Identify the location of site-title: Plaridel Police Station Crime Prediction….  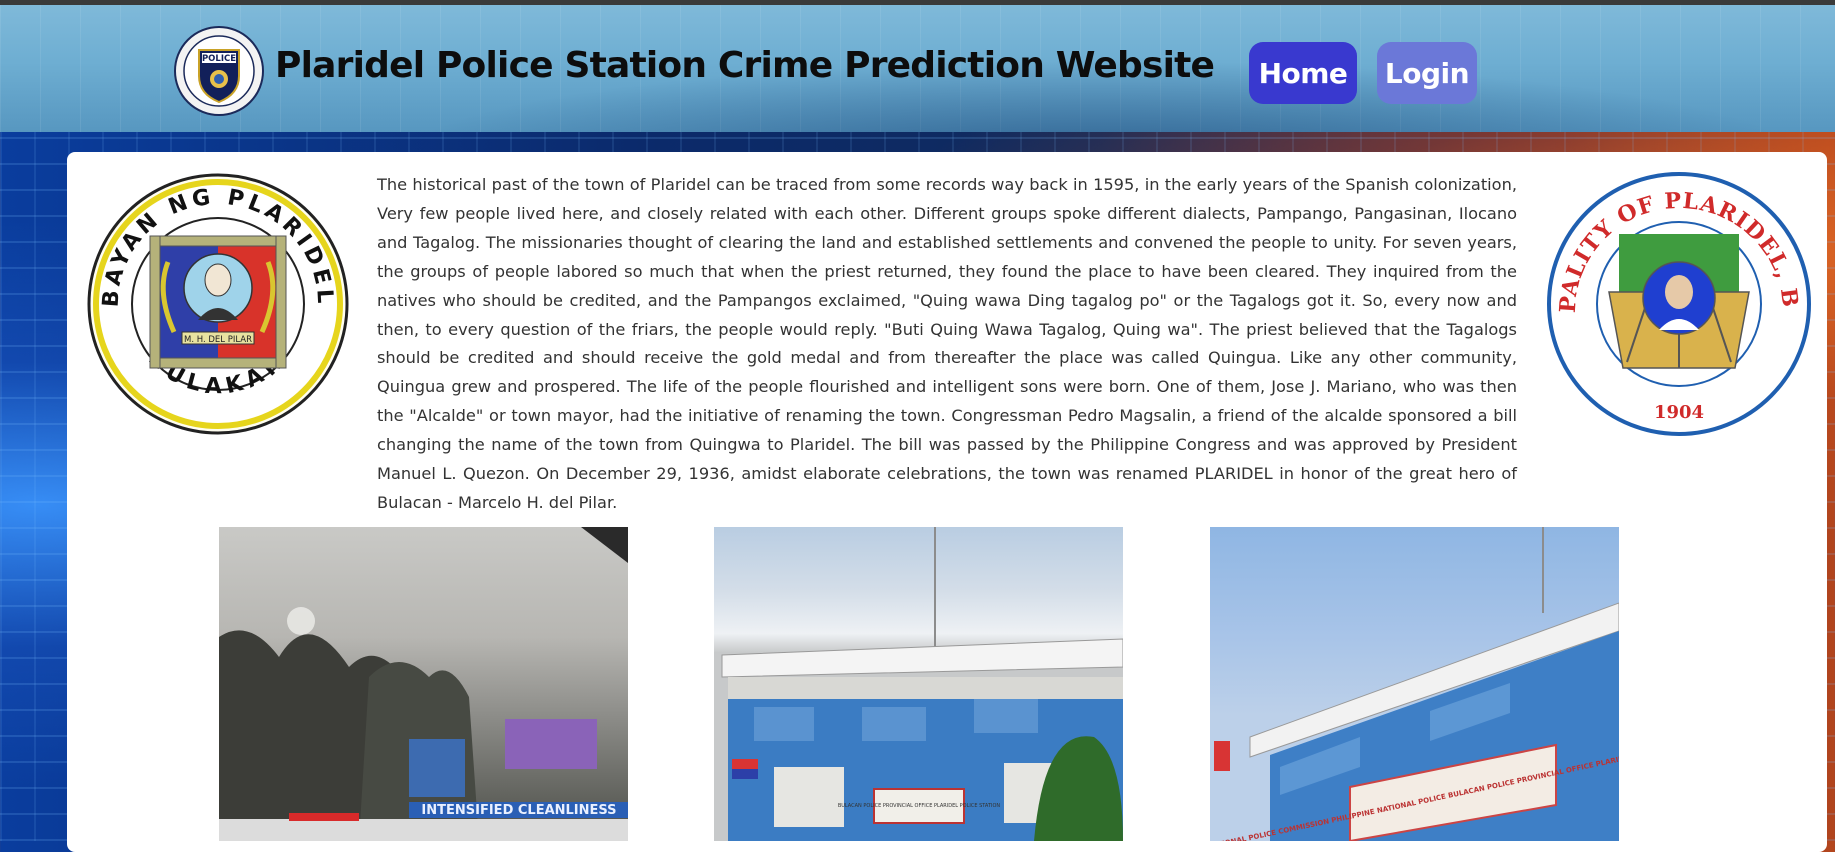
(745, 65).